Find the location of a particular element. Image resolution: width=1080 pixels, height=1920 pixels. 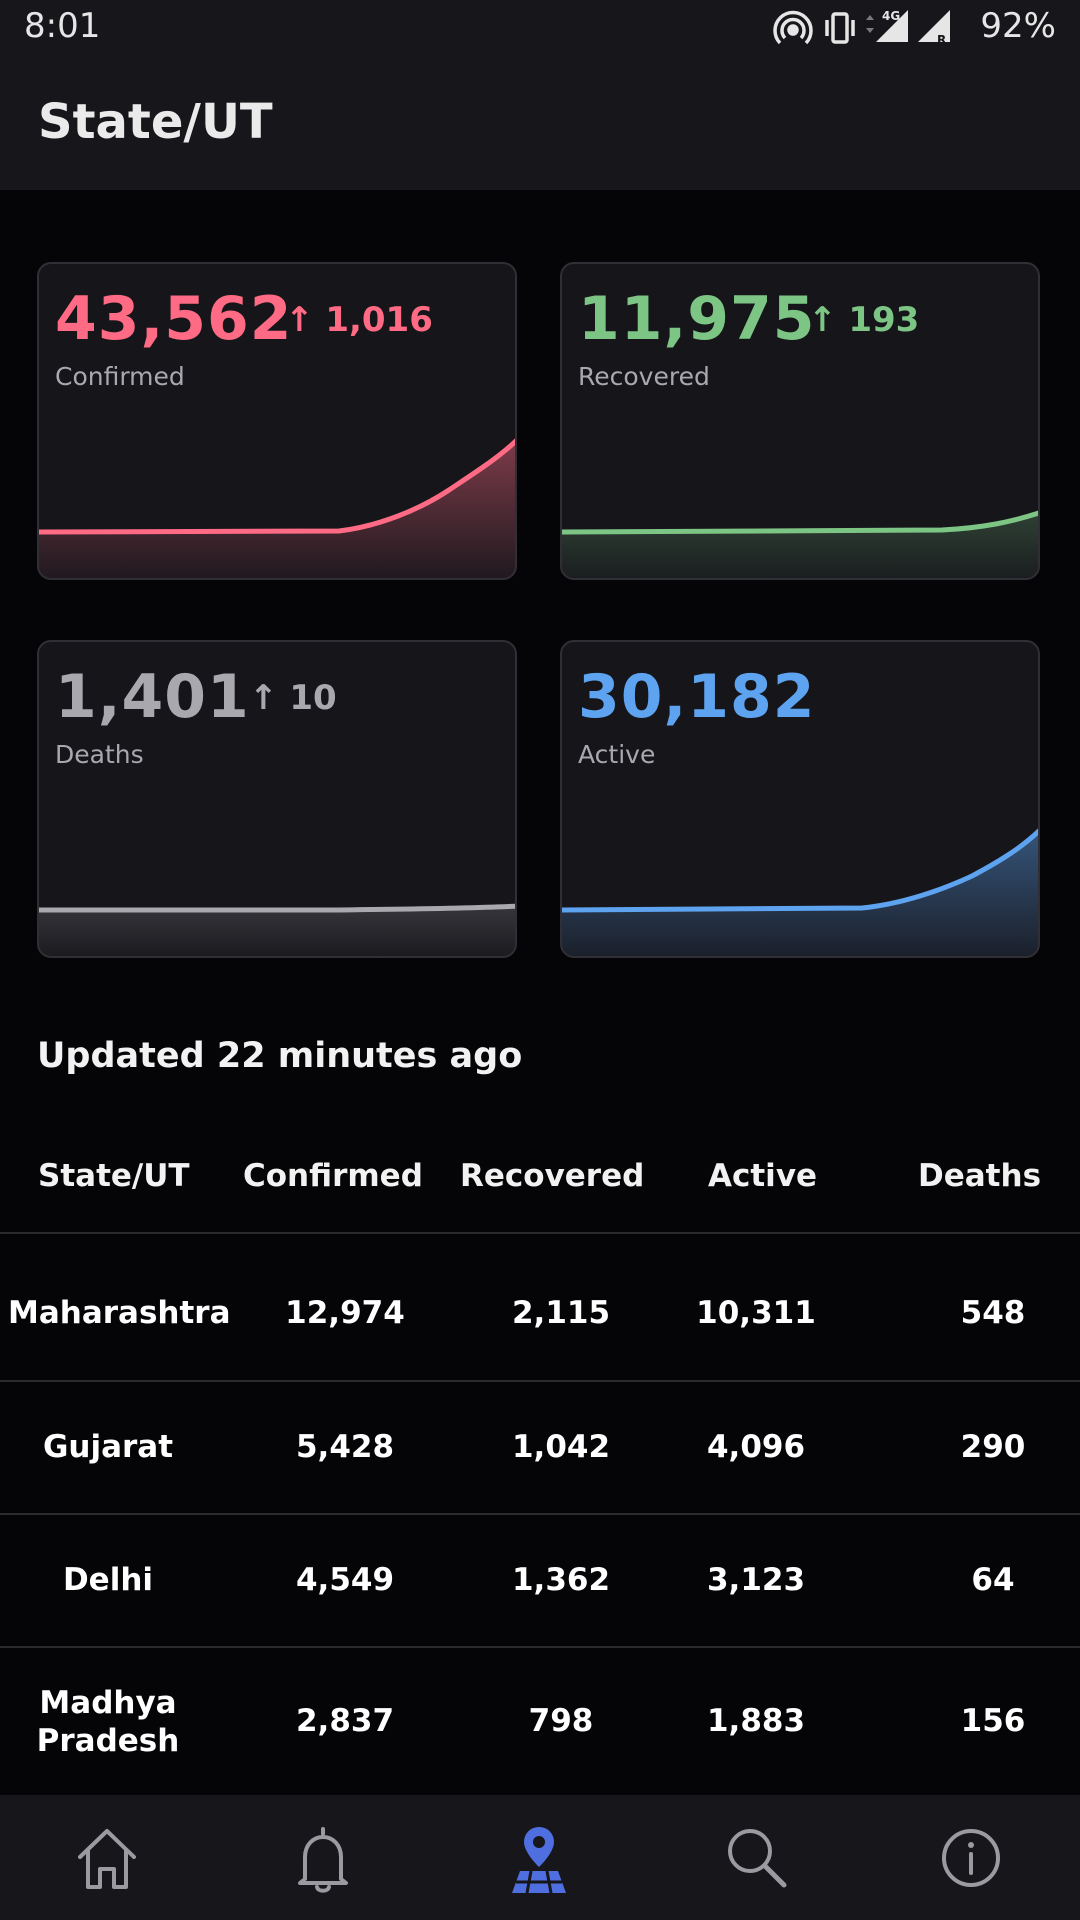

nav-search is located at coordinates (755, 1858).